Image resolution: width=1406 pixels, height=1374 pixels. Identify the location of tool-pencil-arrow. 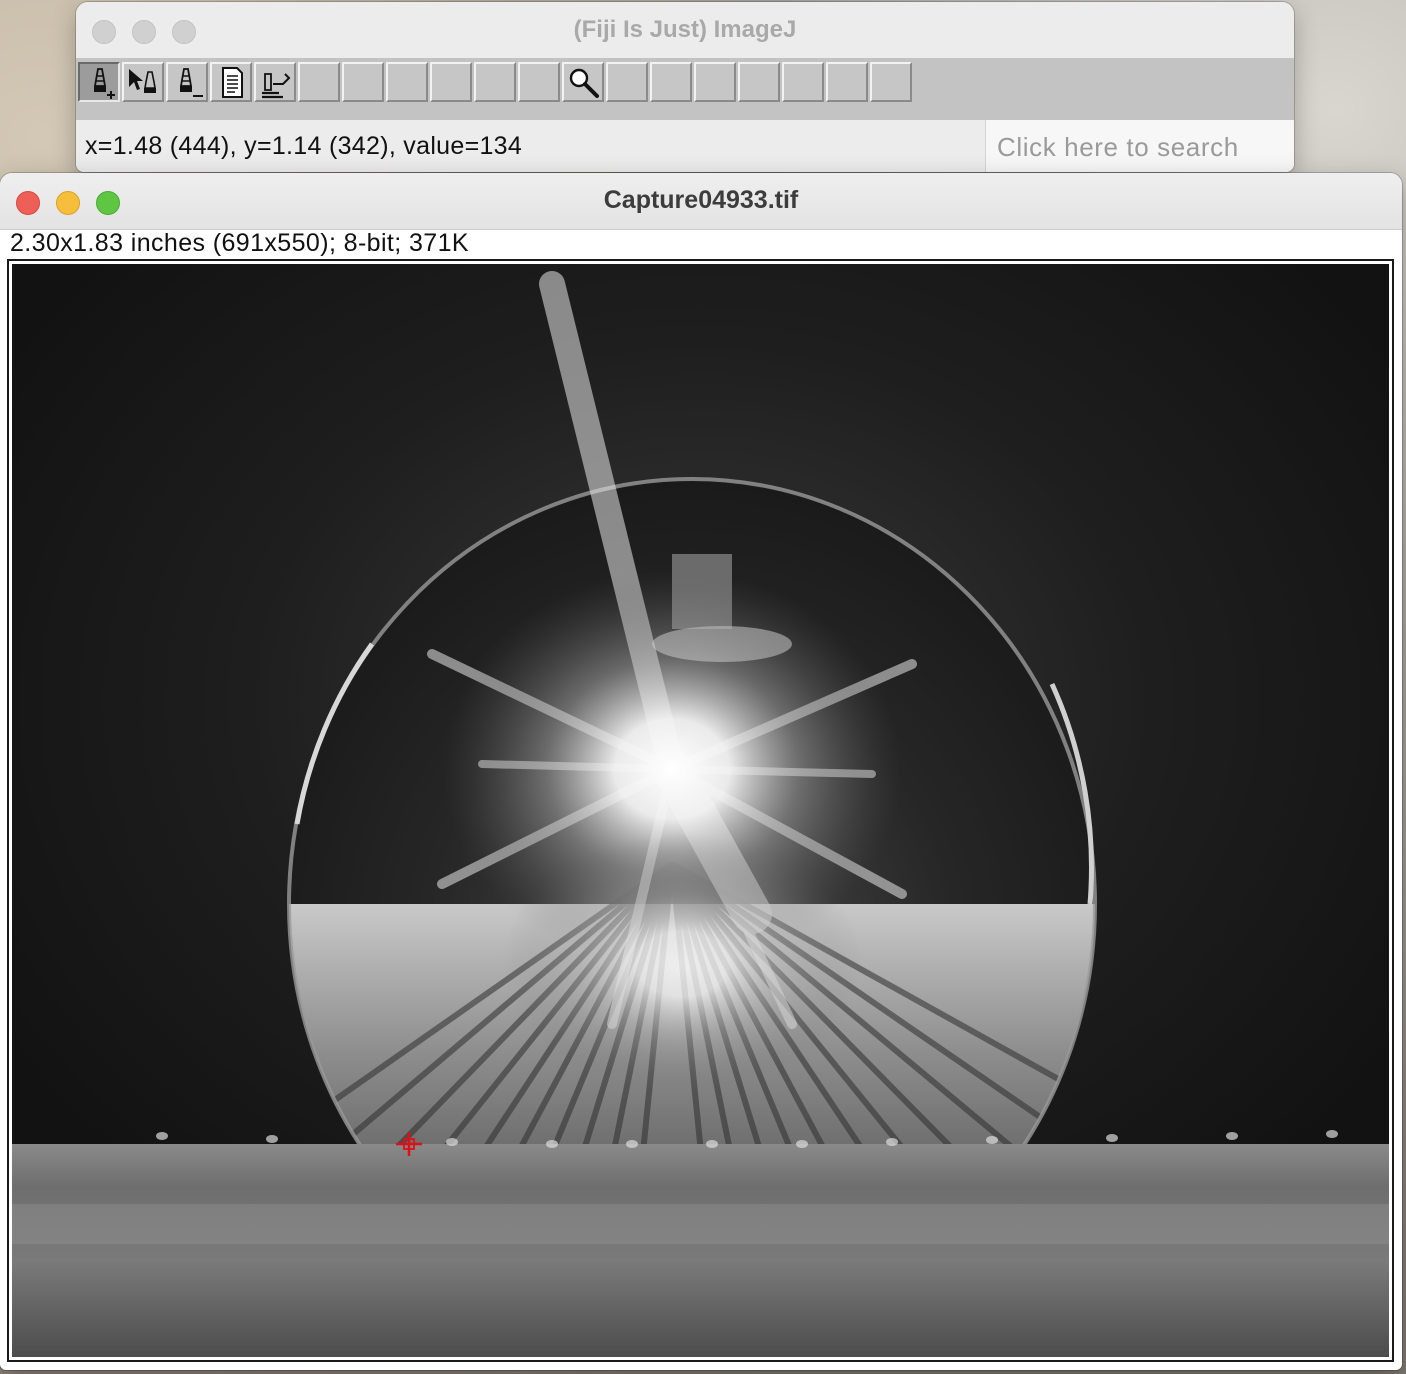
(143, 82).